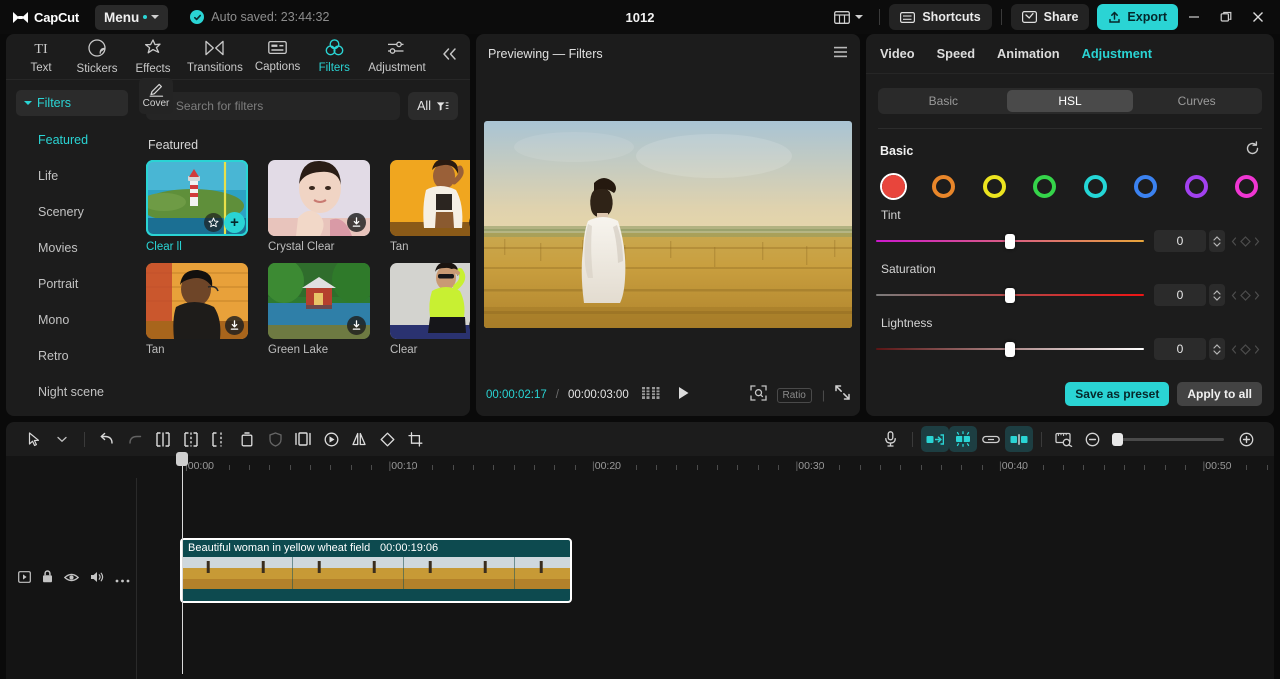 This screenshot has width=1280, height=679. What do you see at coordinates (135, 439) in the screenshot?
I see `redo-button` at bounding box center [135, 439].